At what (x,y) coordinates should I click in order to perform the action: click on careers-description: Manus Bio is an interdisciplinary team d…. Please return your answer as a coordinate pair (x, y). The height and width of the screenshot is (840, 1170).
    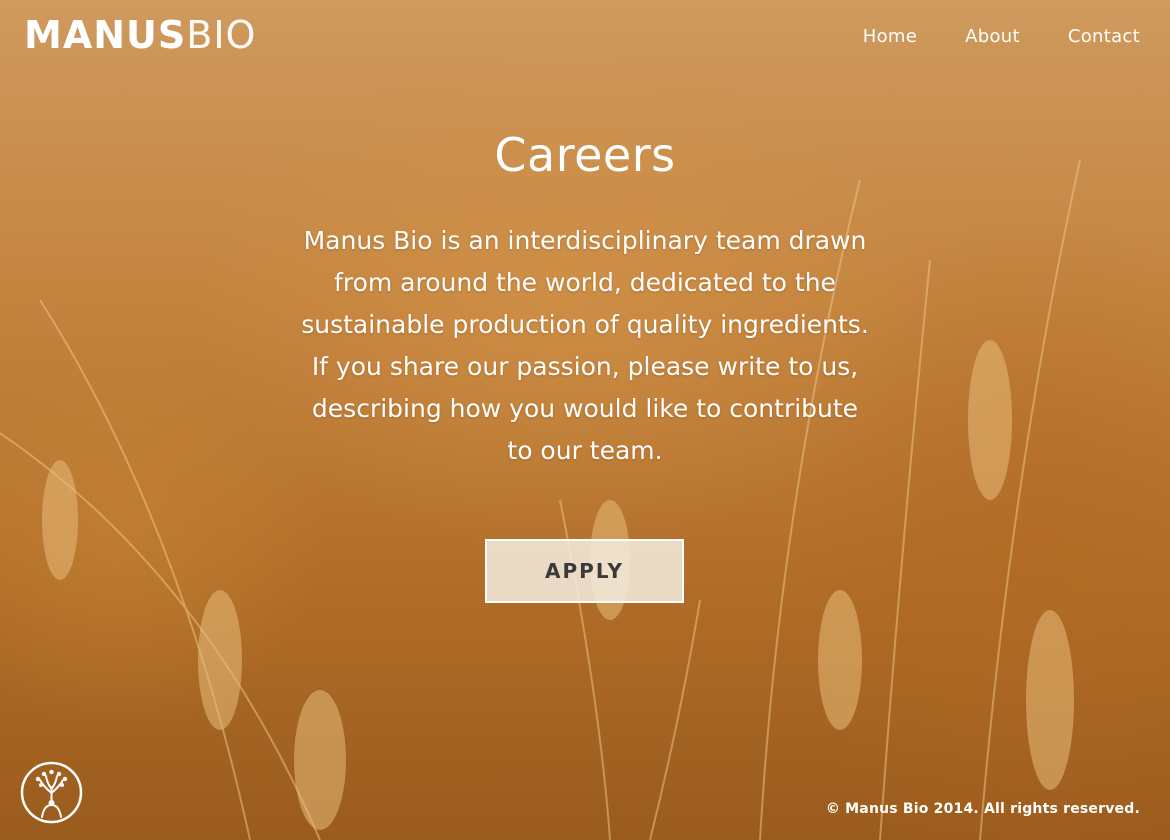
    Looking at the image, I should click on (585, 345).